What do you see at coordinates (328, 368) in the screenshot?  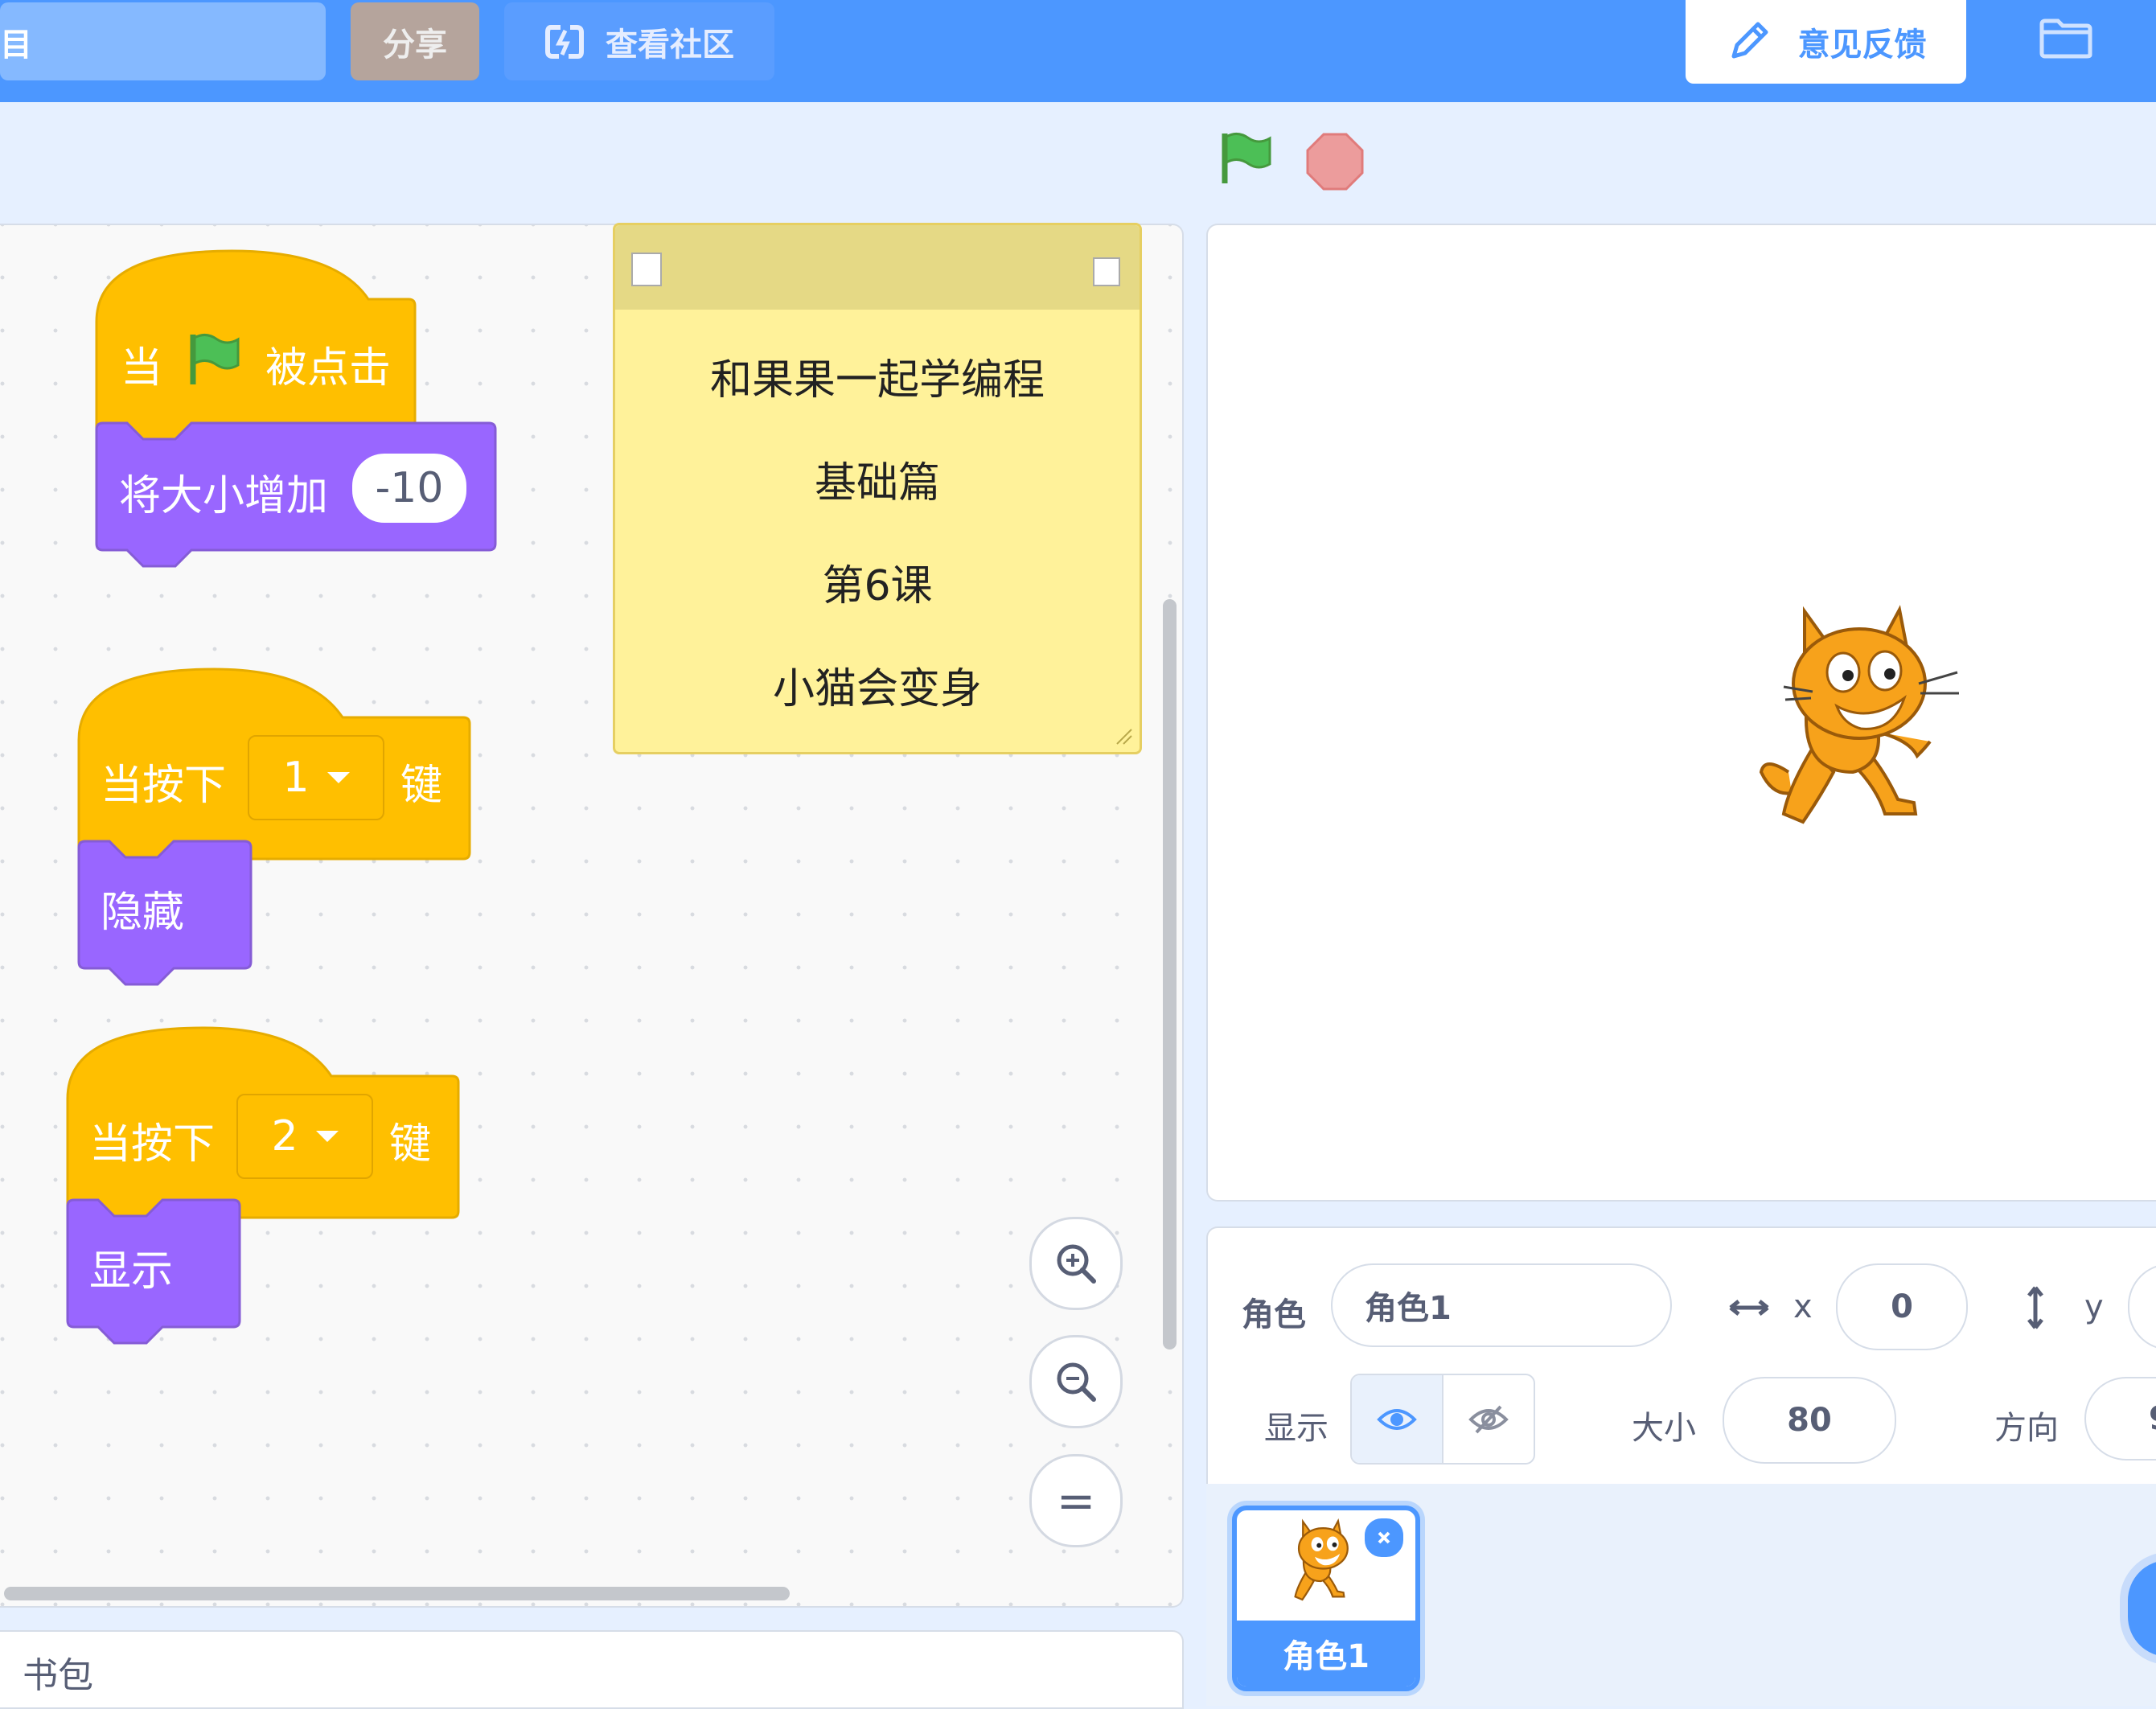 I see `clicked-label: 被点击` at bounding box center [328, 368].